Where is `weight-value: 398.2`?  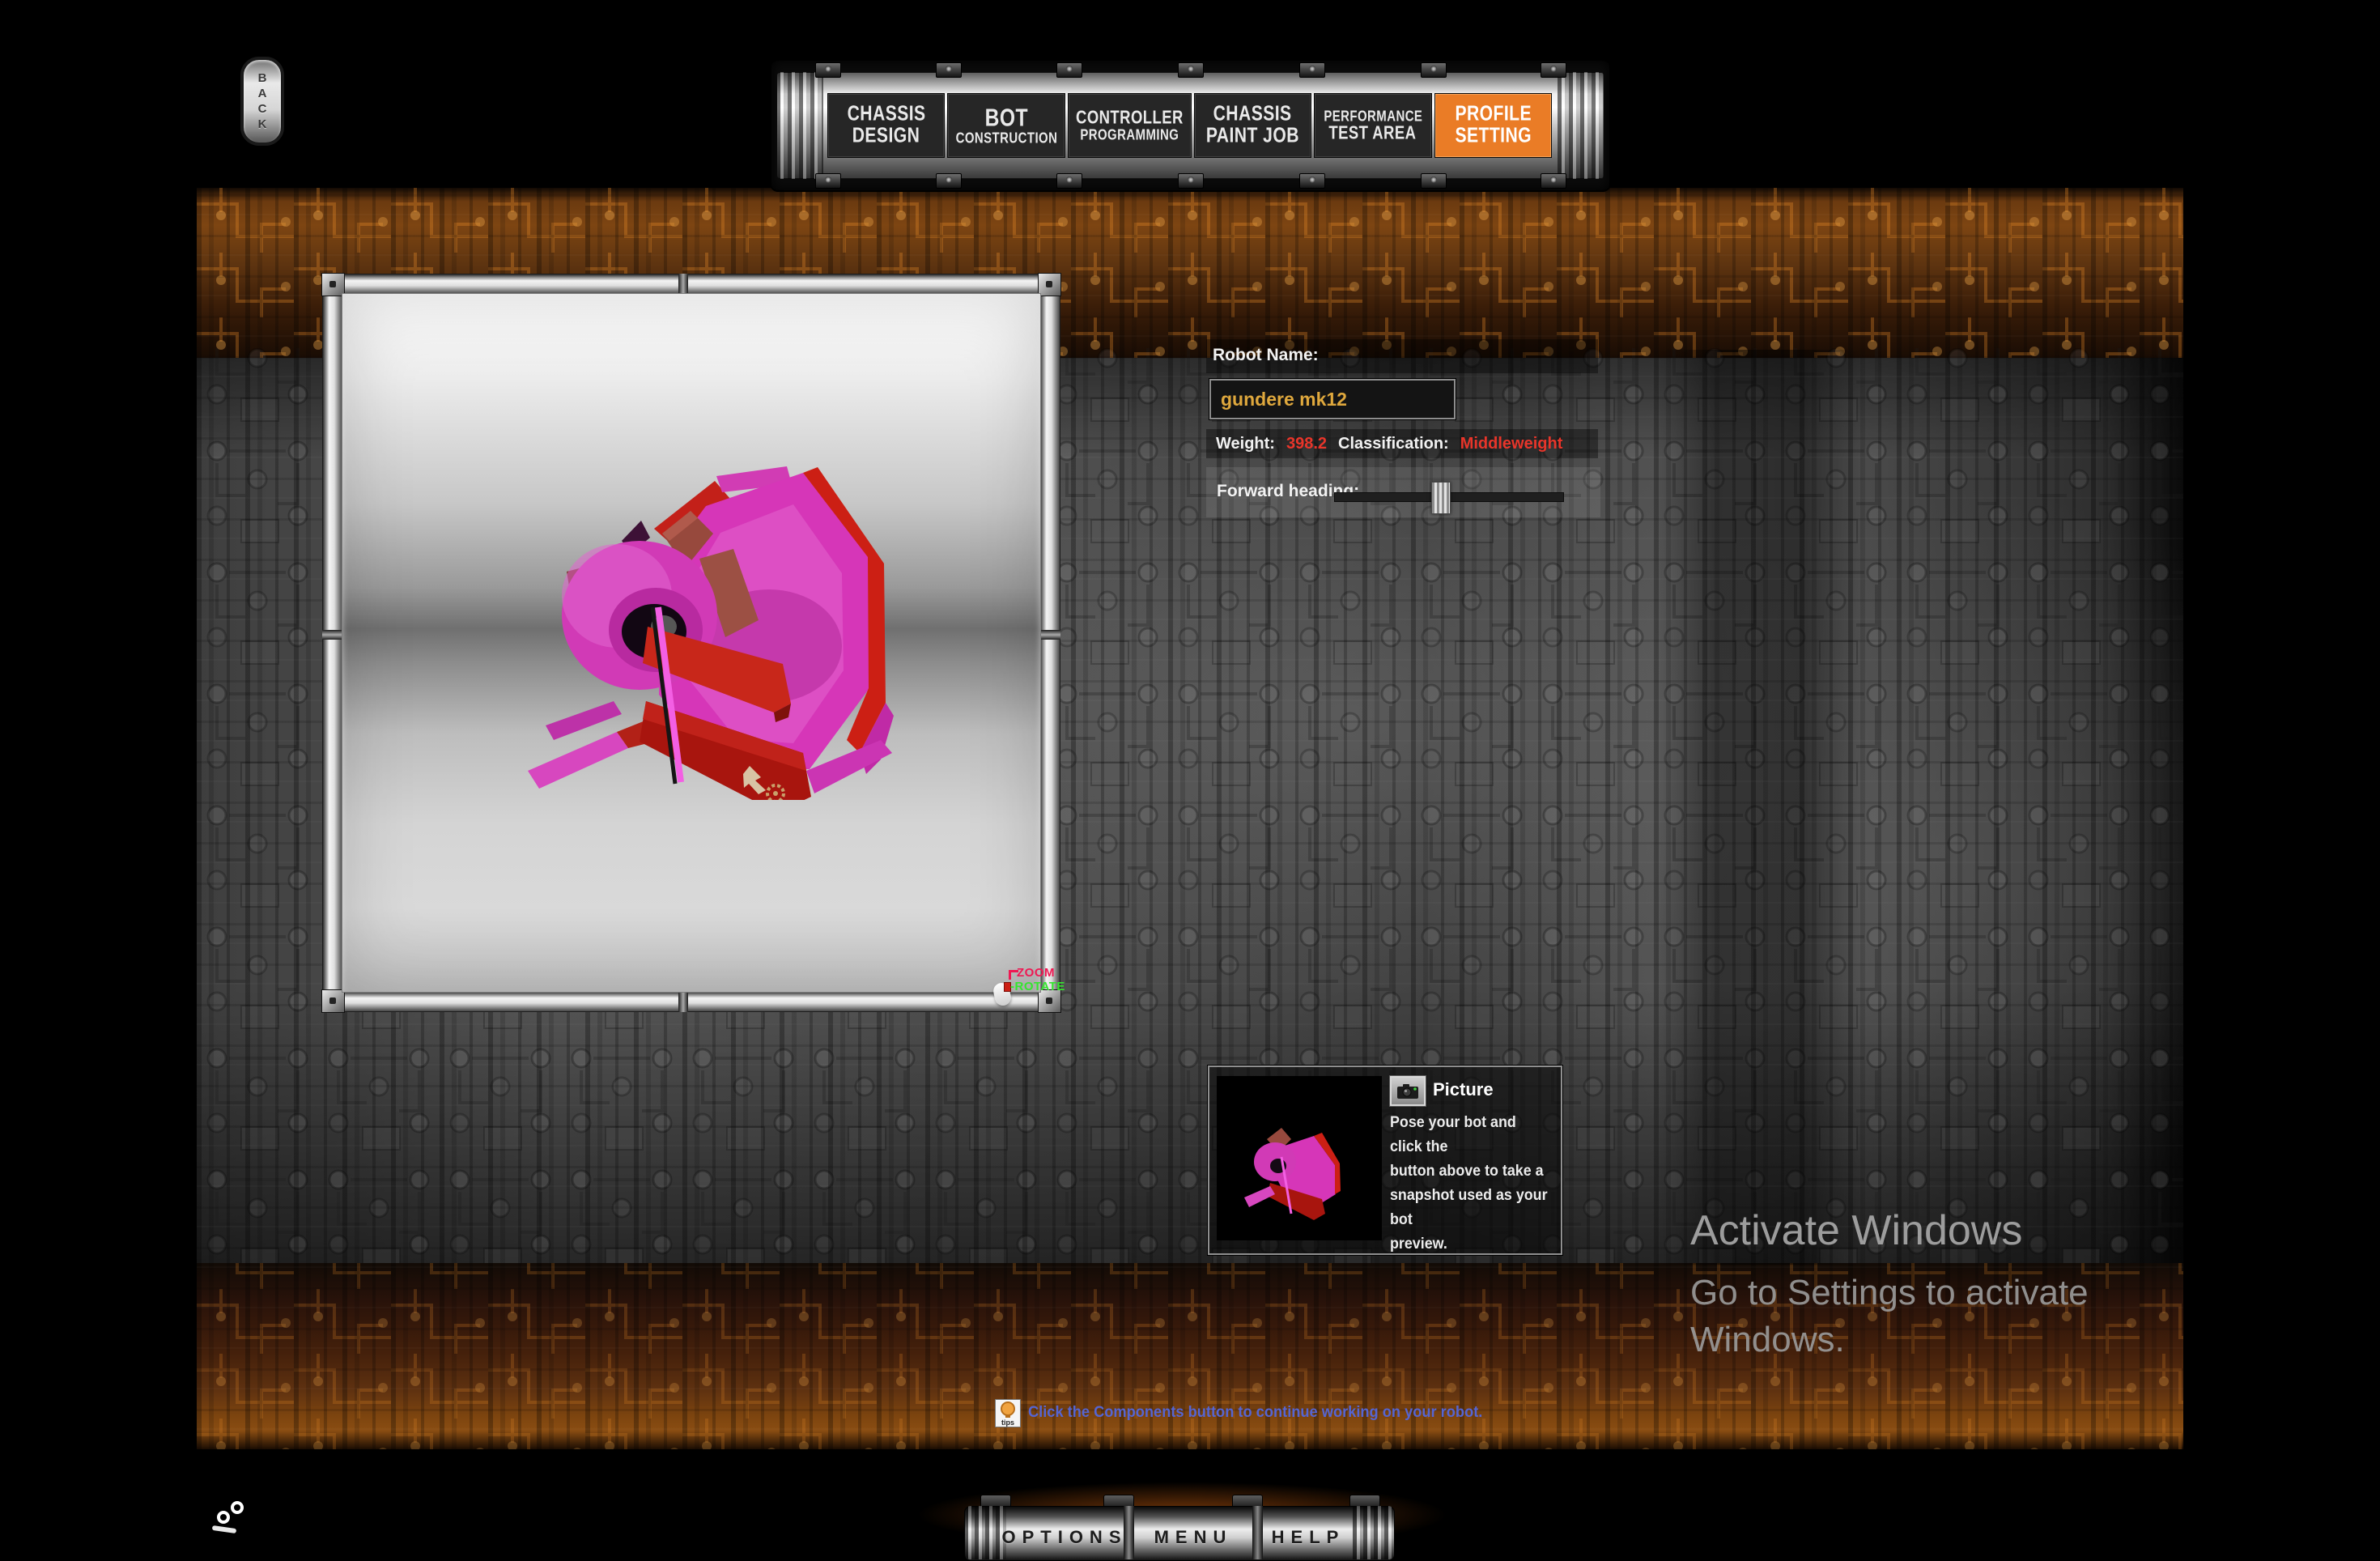 weight-value: 398.2 is located at coordinates (1307, 444).